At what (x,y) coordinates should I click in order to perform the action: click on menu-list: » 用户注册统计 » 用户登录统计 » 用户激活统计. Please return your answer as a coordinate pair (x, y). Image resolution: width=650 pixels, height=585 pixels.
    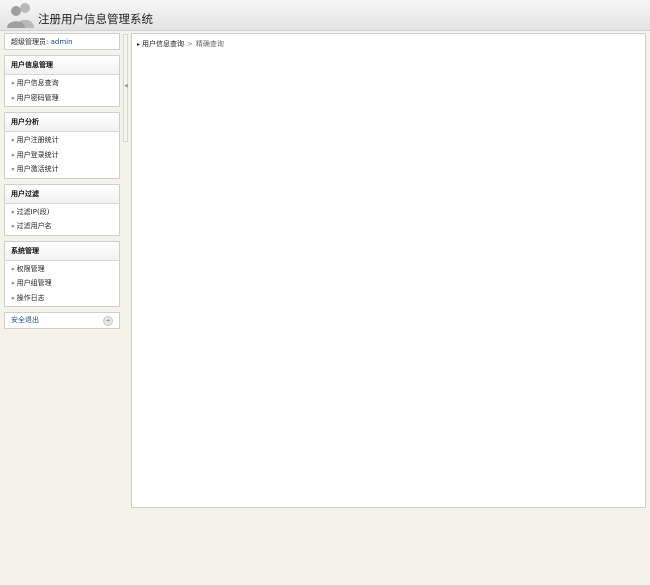
    Looking at the image, I should click on (62, 155).